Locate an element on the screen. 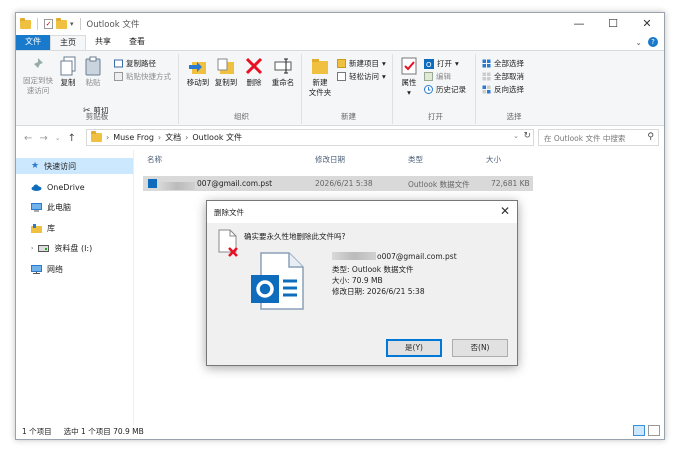 The height and width of the screenshot is (455, 680). sidebar-item-network: 网络 is located at coordinates (74, 269).